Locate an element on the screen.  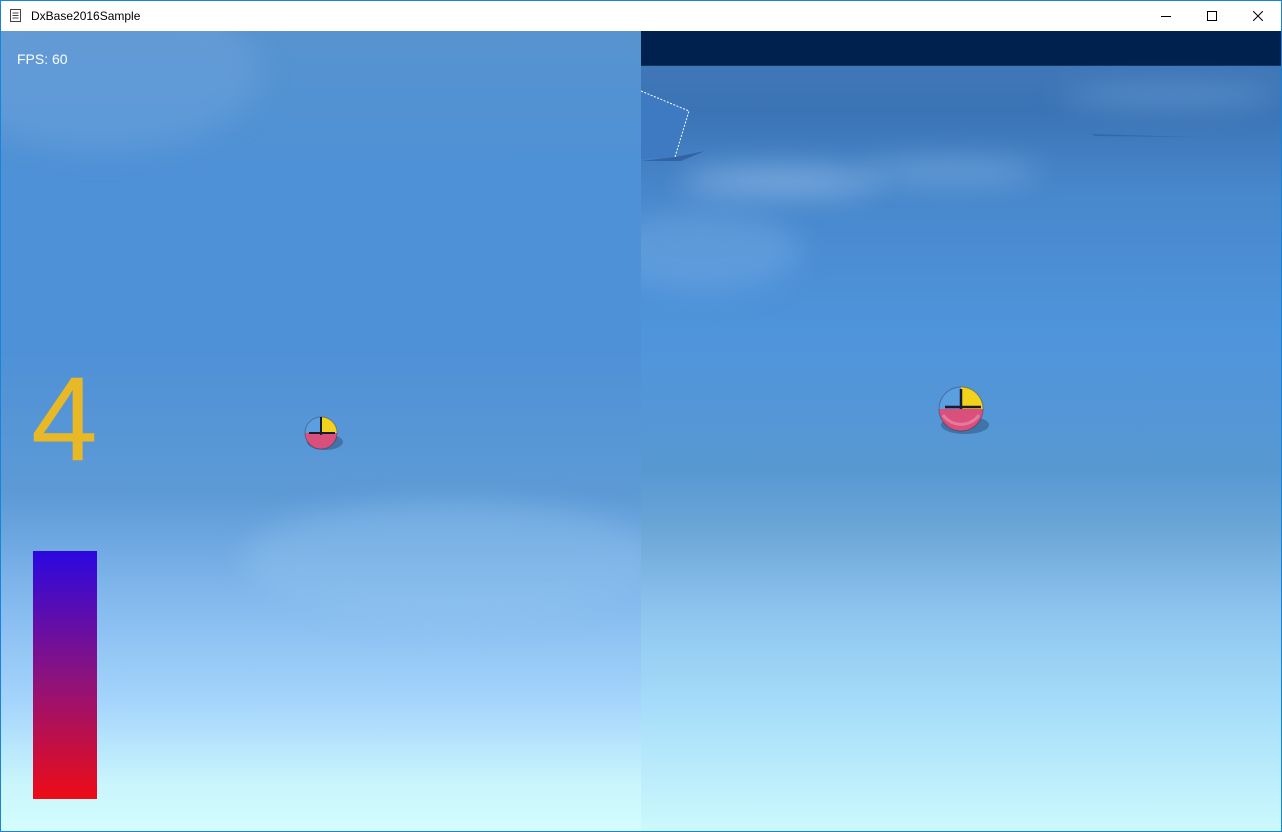
distant-platform is located at coordinates (1134, 132).